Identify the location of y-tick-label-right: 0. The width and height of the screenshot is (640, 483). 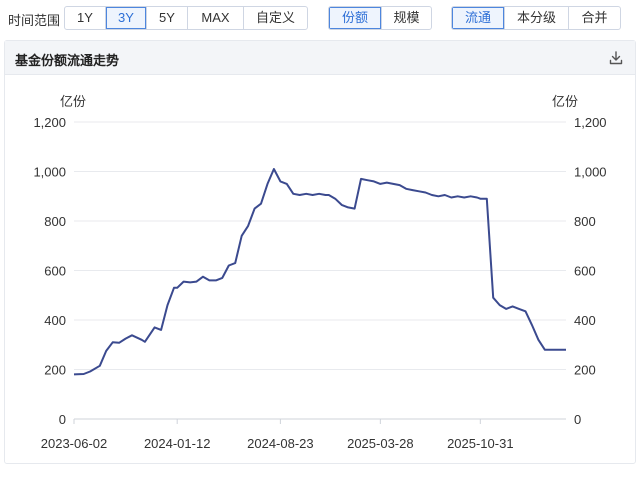
(577, 419).